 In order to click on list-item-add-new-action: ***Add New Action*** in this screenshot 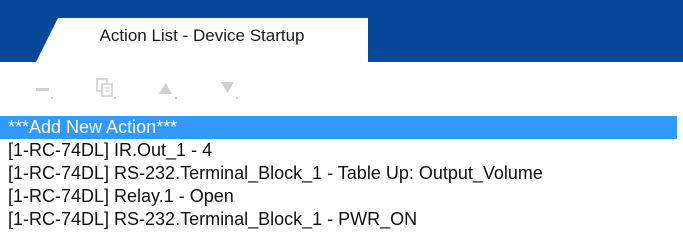, I will do `click(338, 127)`.